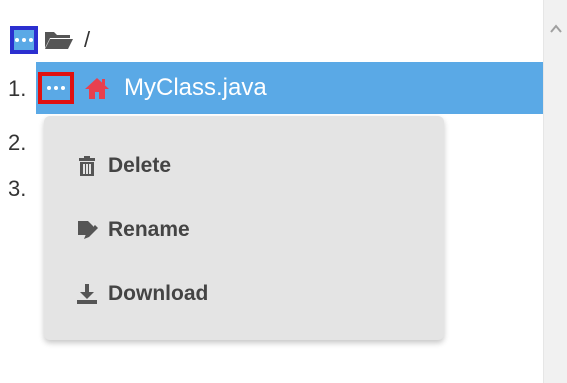 The height and width of the screenshot is (383, 567). What do you see at coordinates (87, 294) in the screenshot?
I see `download-icon` at bounding box center [87, 294].